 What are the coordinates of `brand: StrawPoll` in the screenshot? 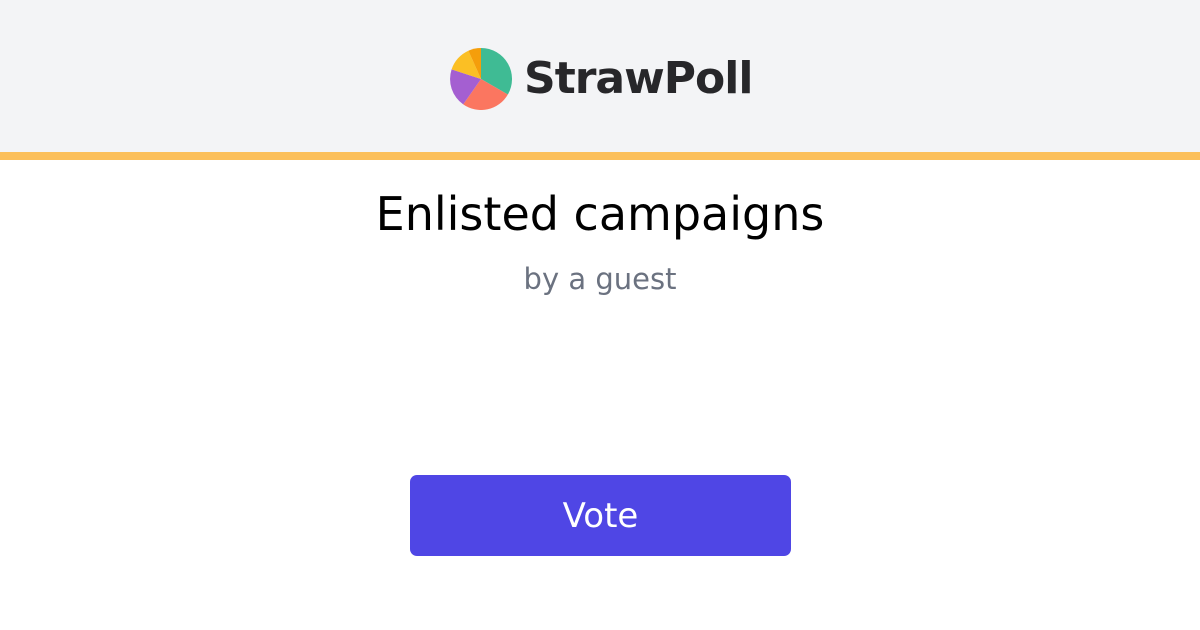 It's located at (601, 79).